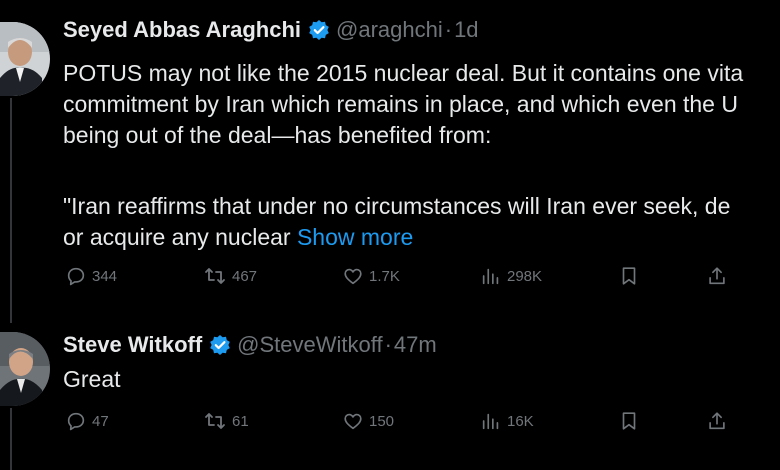 The image size is (780, 470). What do you see at coordinates (355, 237) in the screenshot?
I see `show-more-link: Show more` at bounding box center [355, 237].